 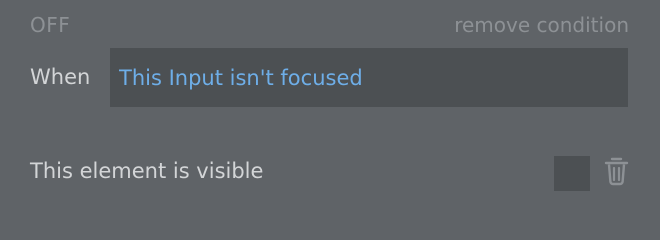 What do you see at coordinates (541, 25) in the screenshot?
I see `remove-condition-link: remove condition` at bounding box center [541, 25].